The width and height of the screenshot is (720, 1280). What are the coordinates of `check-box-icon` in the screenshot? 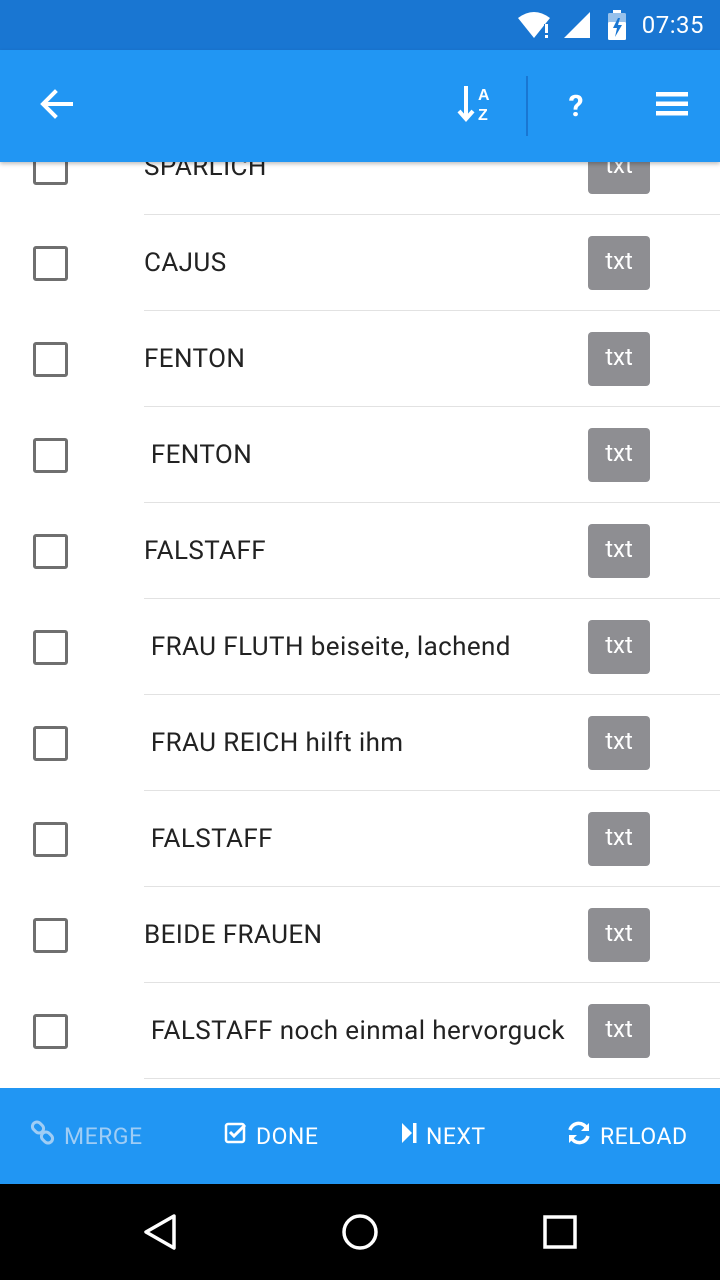 It's located at (240, 1136).